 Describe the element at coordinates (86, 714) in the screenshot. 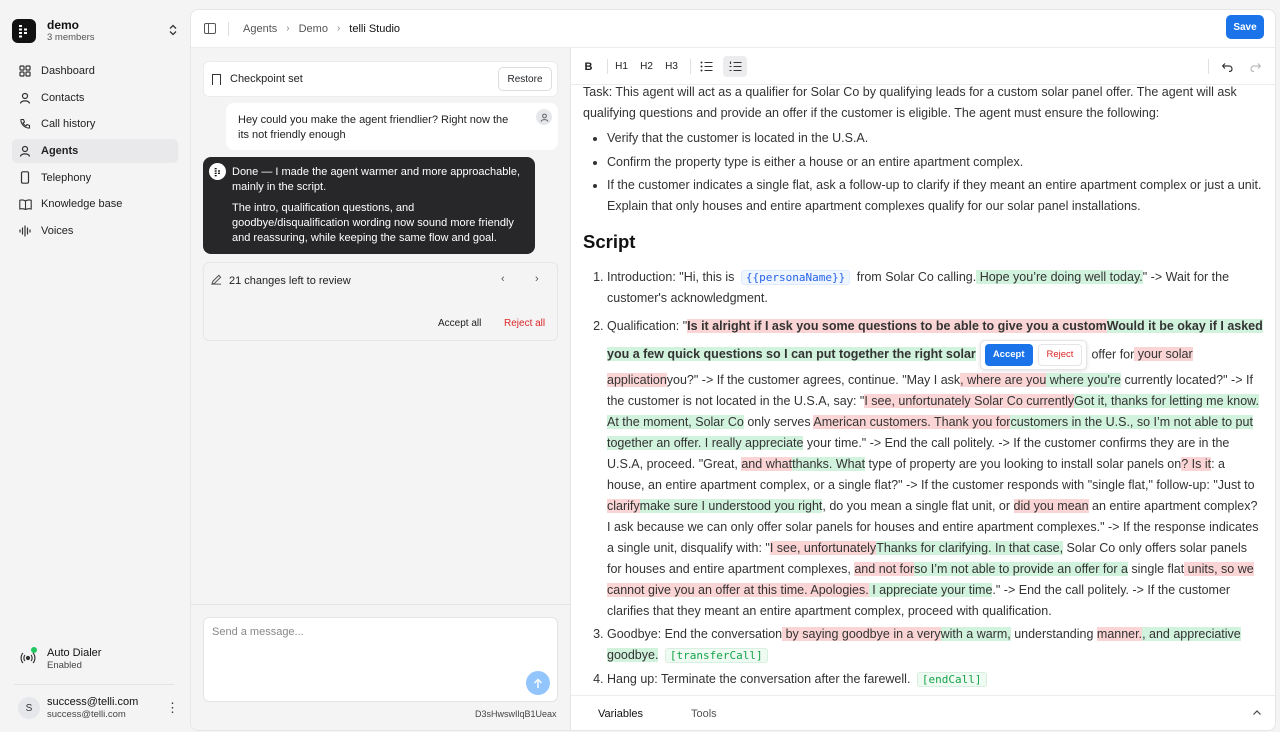

I see `user-email: success@telli.com` at that location.